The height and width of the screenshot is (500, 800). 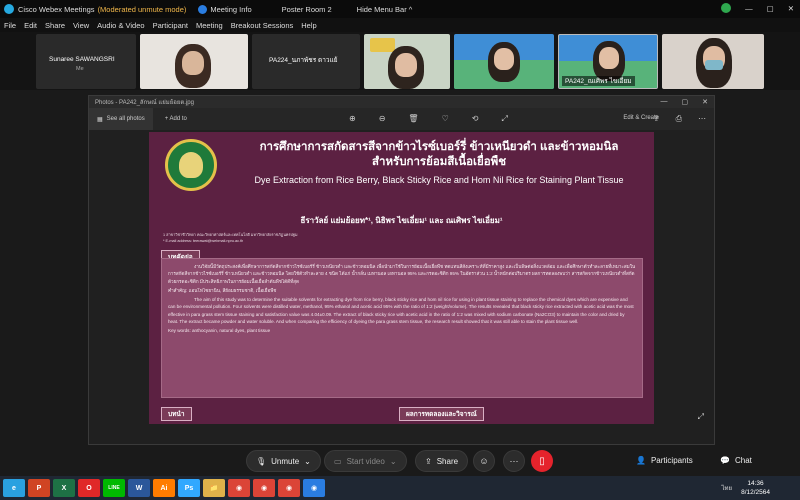 I want to click on reactions-button: ☺, so click(x=484, y=461).